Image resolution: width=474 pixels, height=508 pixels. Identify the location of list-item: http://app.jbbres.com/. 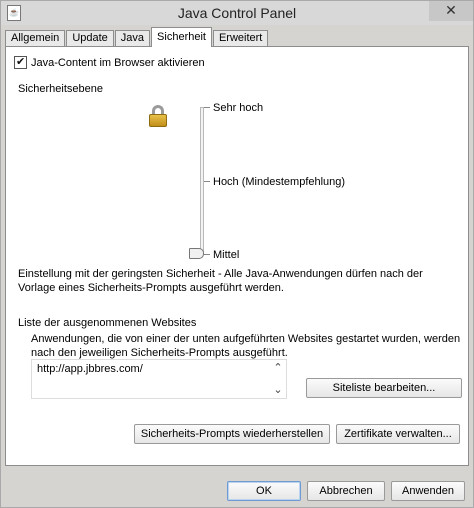
(90, 369).